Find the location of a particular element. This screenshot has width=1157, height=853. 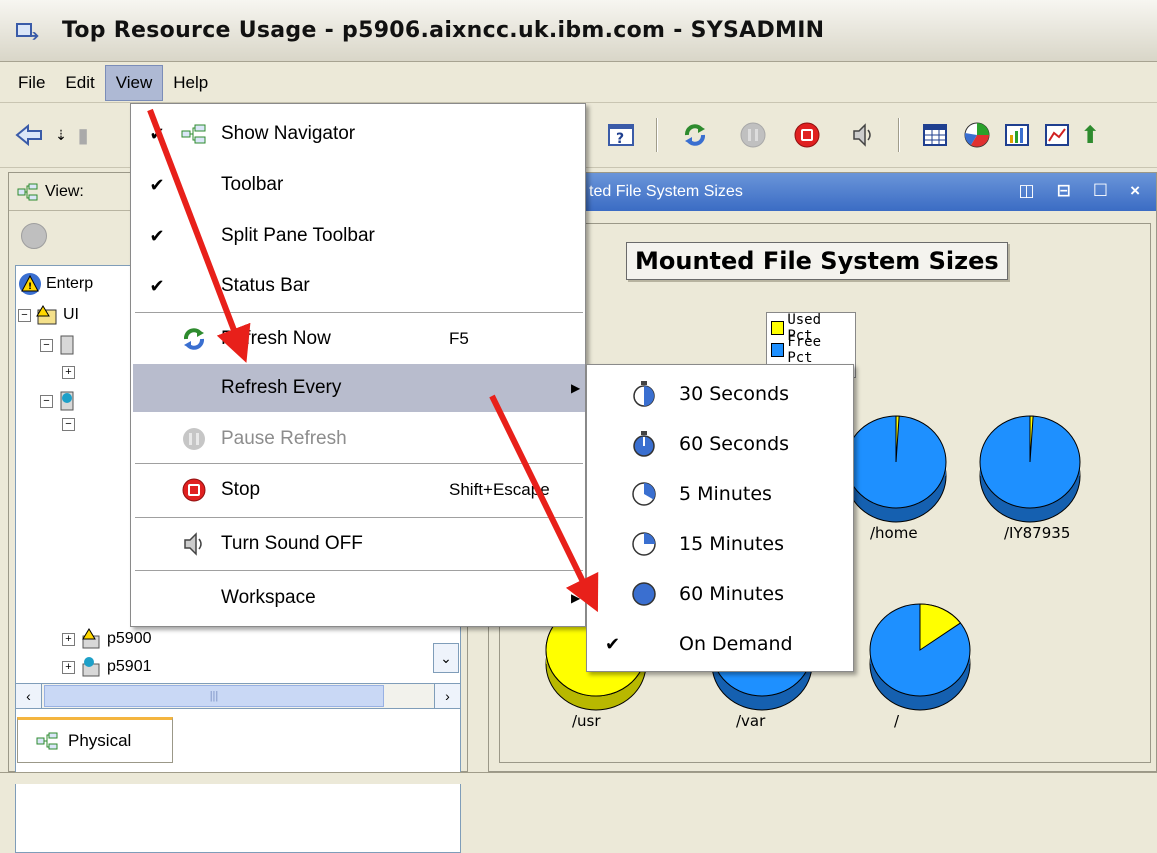

bar-chart-icon is located at coordinates (1017, 135).